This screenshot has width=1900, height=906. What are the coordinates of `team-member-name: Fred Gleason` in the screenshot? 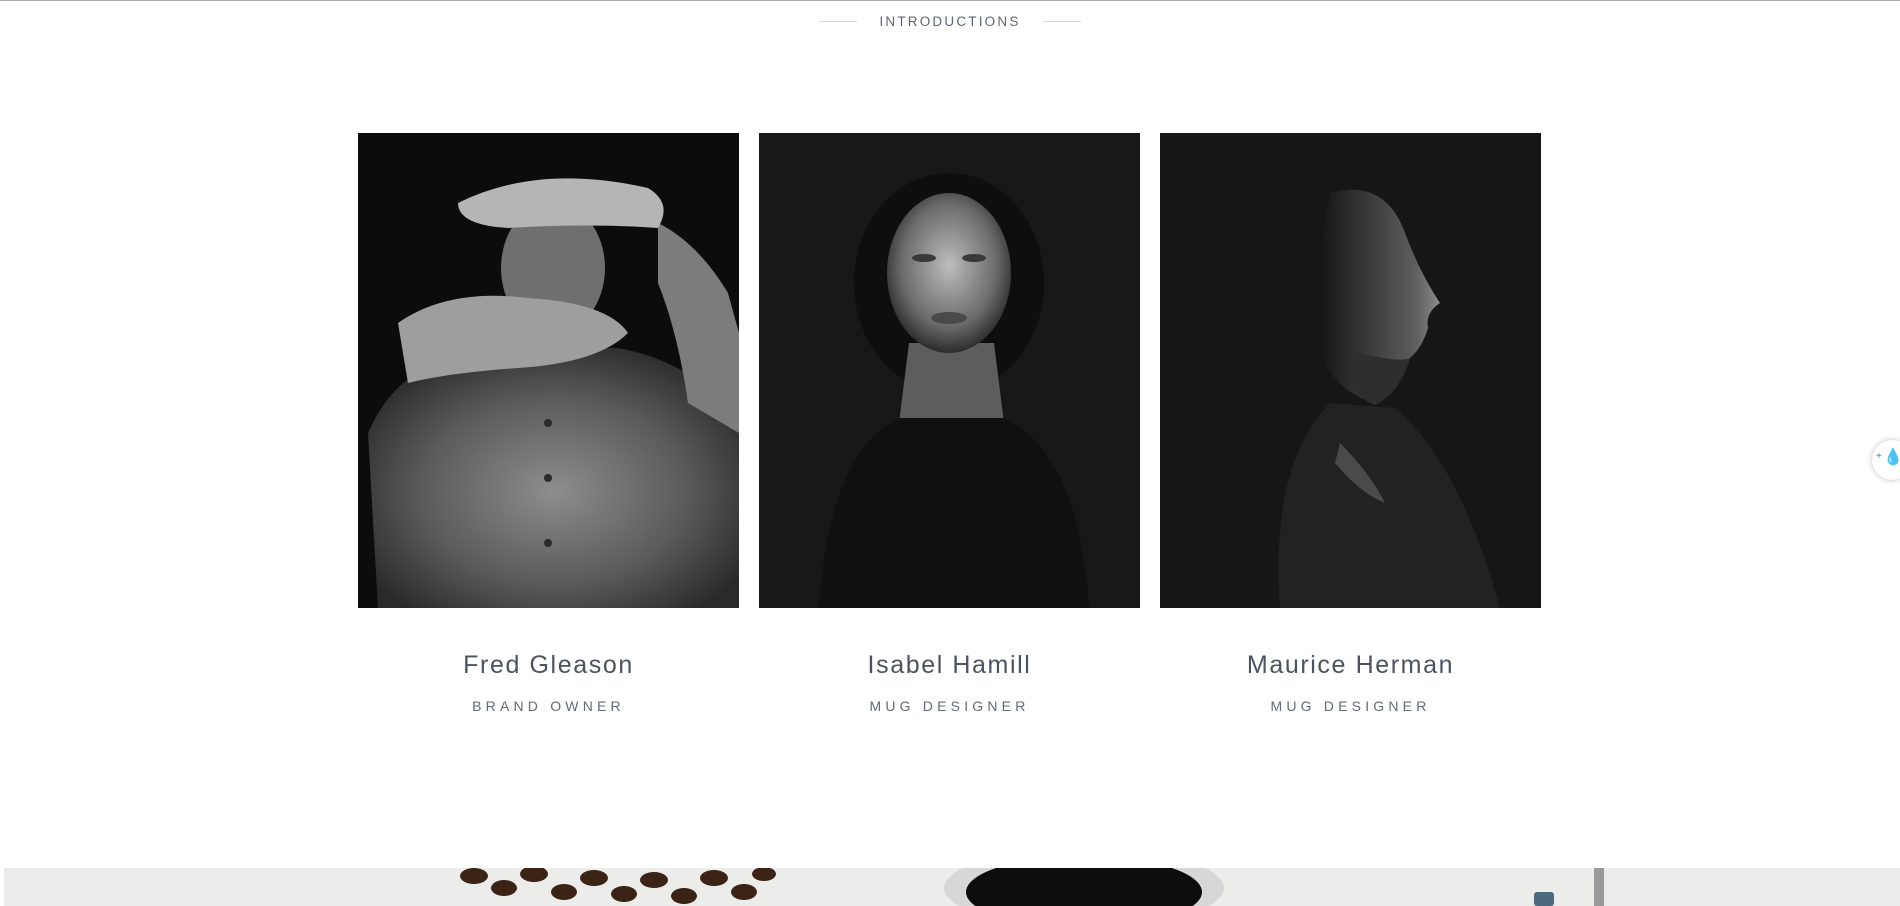 It's located at (548, 665).